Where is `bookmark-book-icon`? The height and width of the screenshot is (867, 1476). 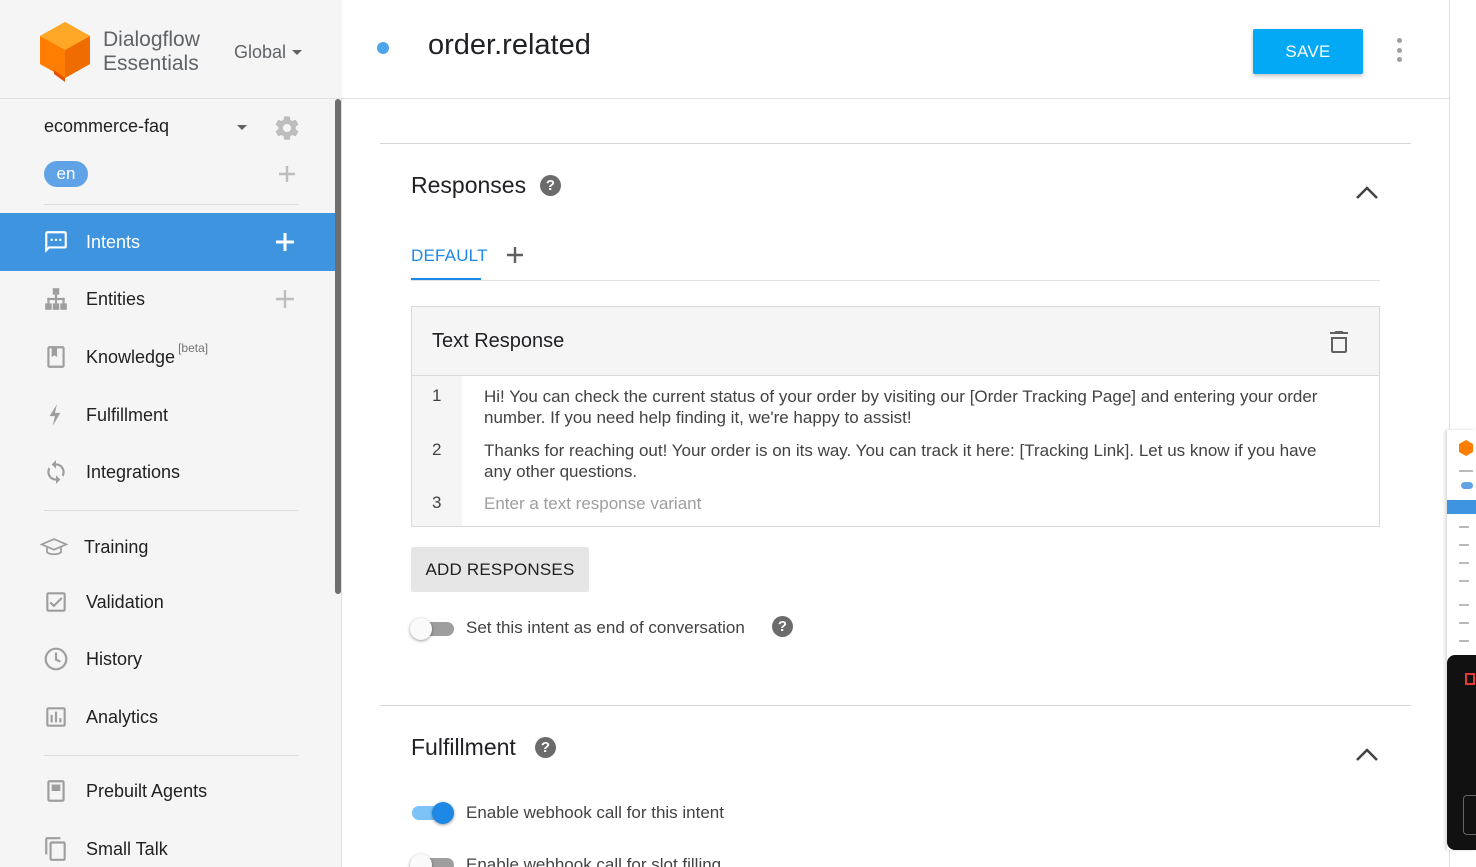 bookmark-book-icon is located at coordinates (56, 791).